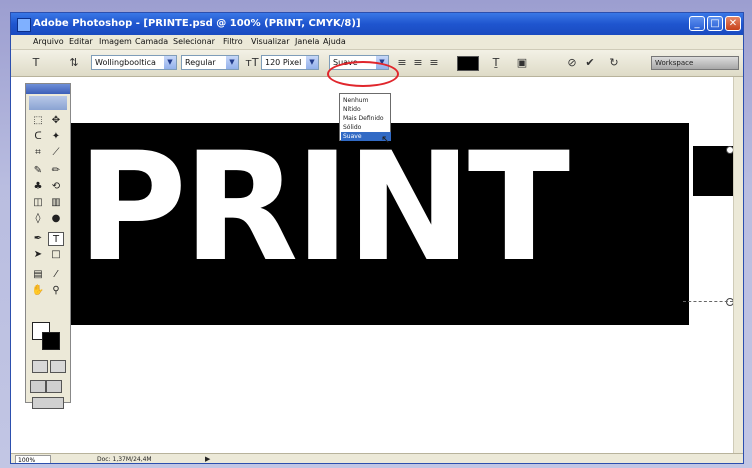 Image resolution: width=752 pixels, height=468 pixels. I want to click on palettes-icon: ▣, so click(522, 63).